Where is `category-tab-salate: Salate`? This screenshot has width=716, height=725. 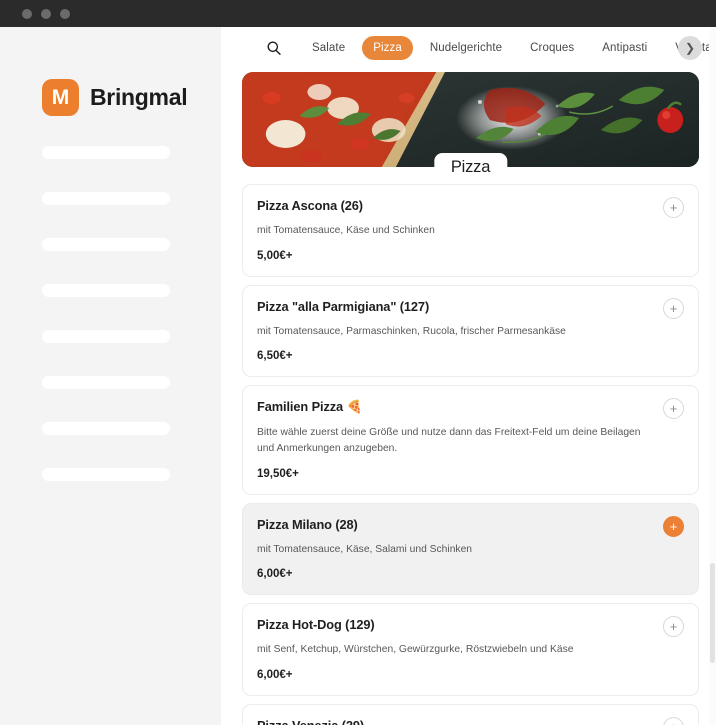 category-tab-salate: Salate is located at coordinates (328, 48).